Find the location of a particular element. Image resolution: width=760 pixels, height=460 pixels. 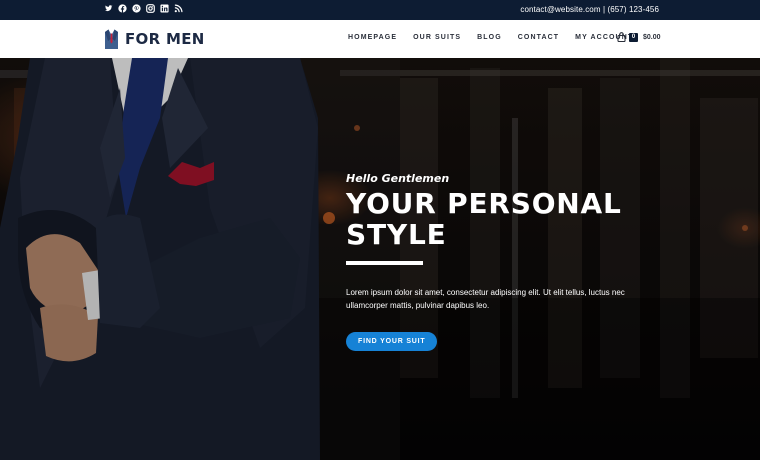

hero-headline: YOUR PERSONAL STYLE is located at coordinates (501, 219).